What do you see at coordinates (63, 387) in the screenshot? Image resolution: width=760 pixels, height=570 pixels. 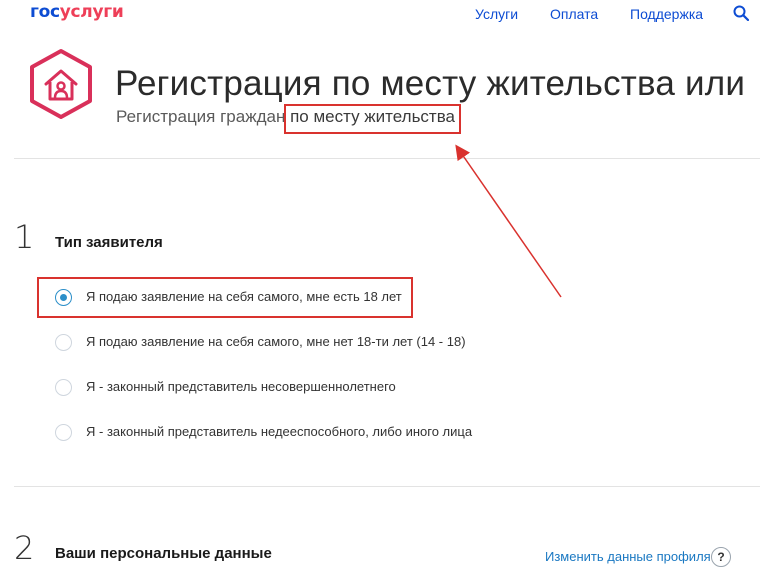 I see `radio-minor-representative` at bounding box center [63, 387].